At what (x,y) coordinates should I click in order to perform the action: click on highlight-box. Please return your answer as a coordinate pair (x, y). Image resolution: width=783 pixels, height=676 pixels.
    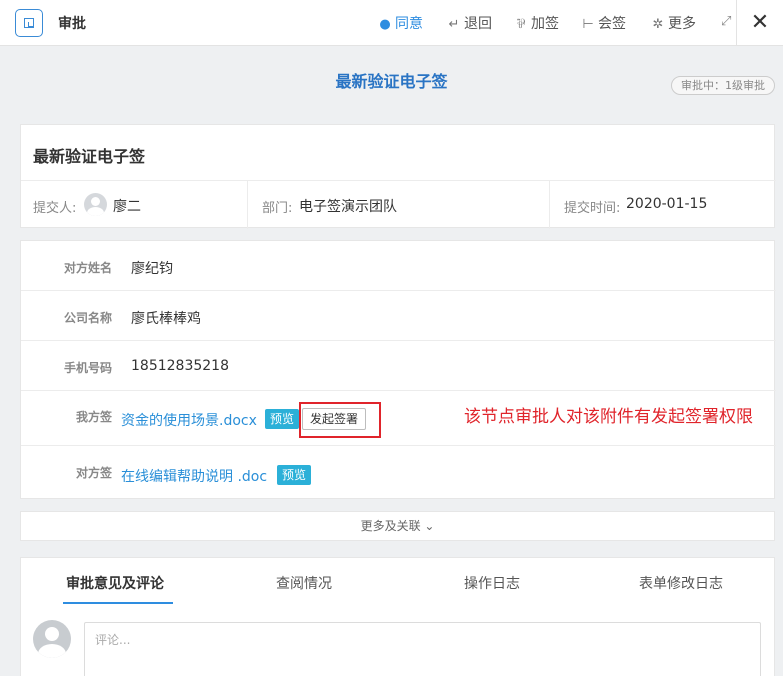
    Looking at the image, I should click on (340, 420).